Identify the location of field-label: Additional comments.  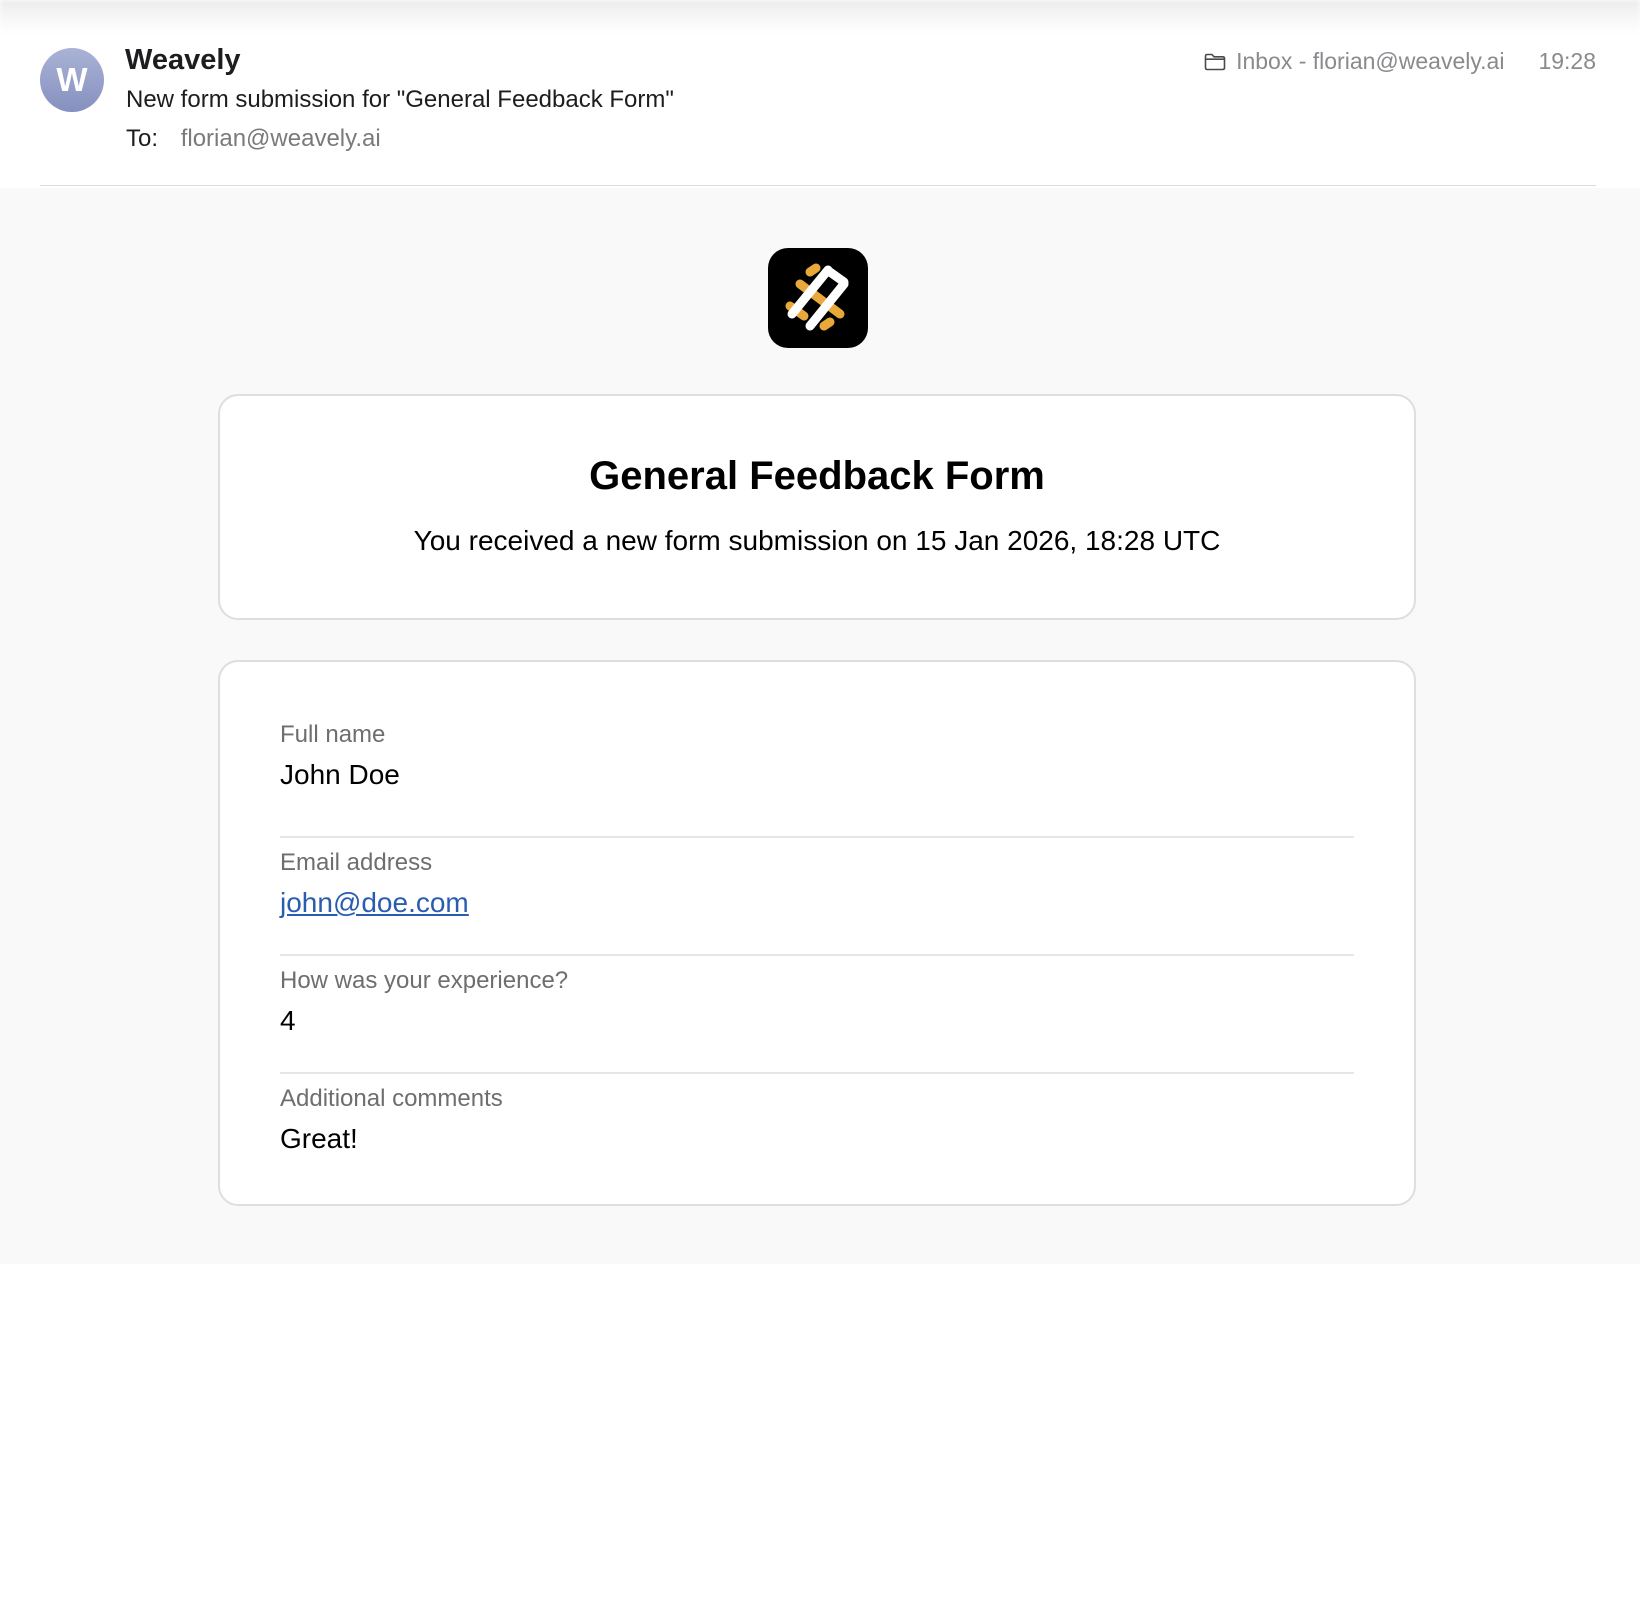
(391, 1098).